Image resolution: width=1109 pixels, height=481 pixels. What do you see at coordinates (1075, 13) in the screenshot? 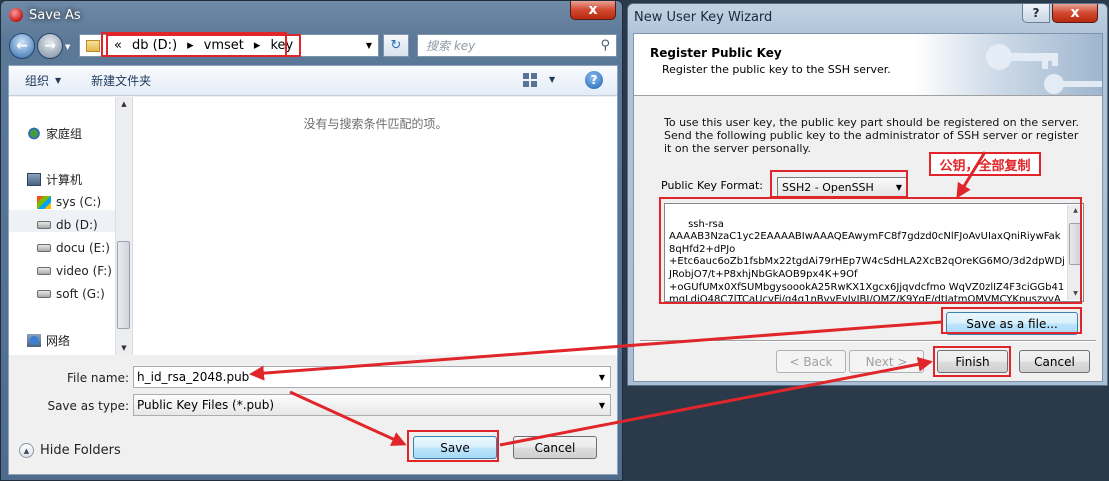
I see `wizard-close-button: x` at bounding box center [1075, 13].